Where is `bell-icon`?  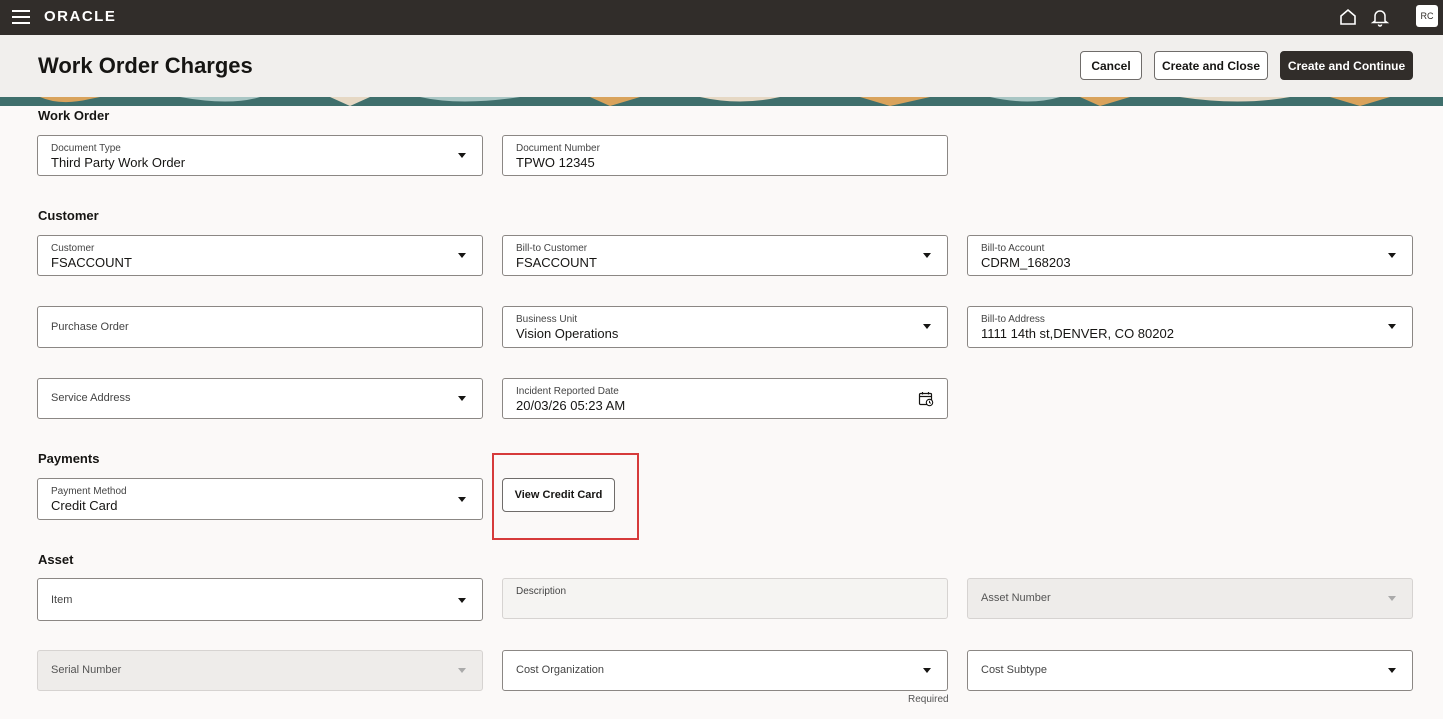
bell-icon is located at coordinates (1380, 17).